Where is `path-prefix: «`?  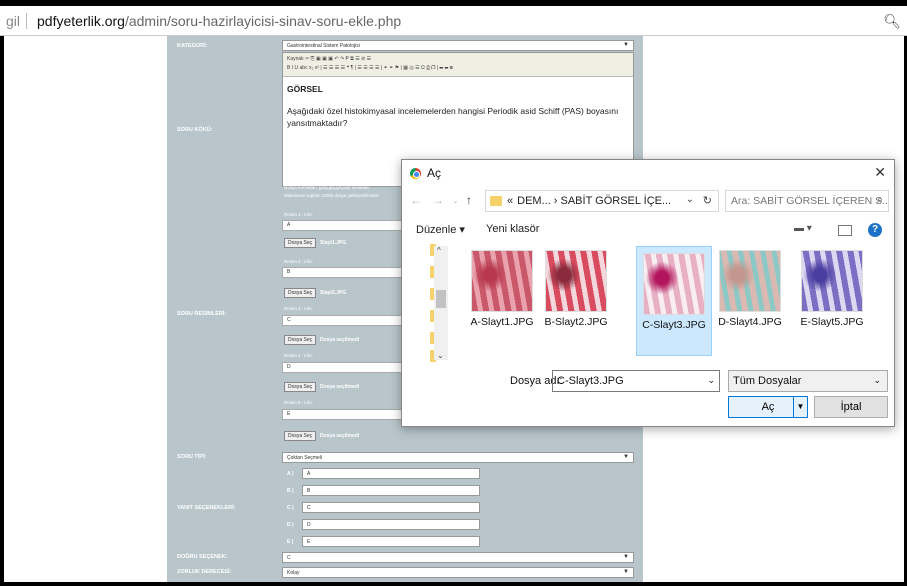
path-prefix: « is located at coordinates (510, 201).